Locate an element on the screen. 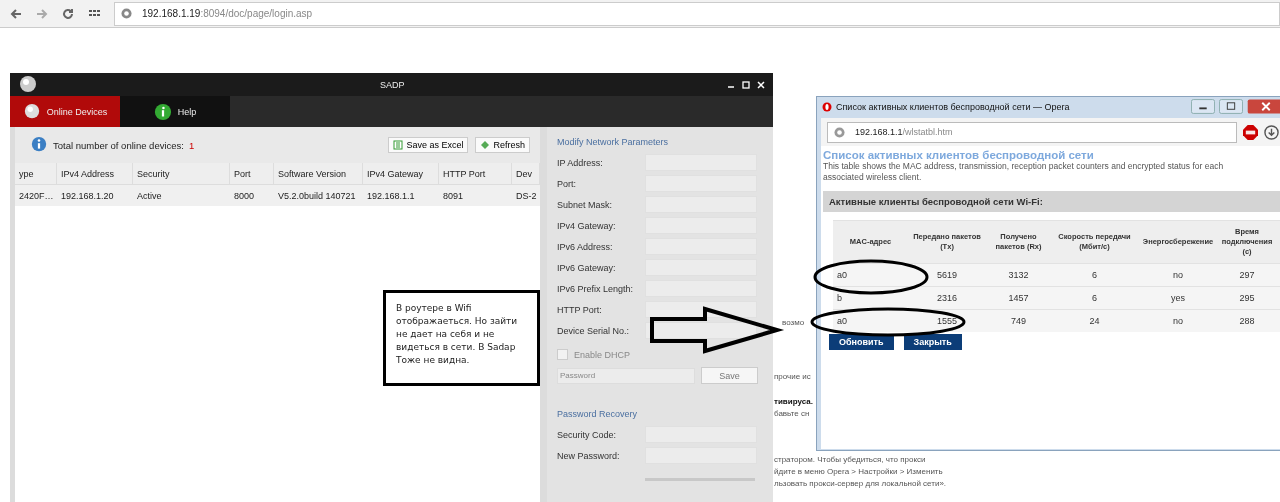 The width and height of the screenshot is (1280, 502). download-icon is located at coordinates (1271, 132).